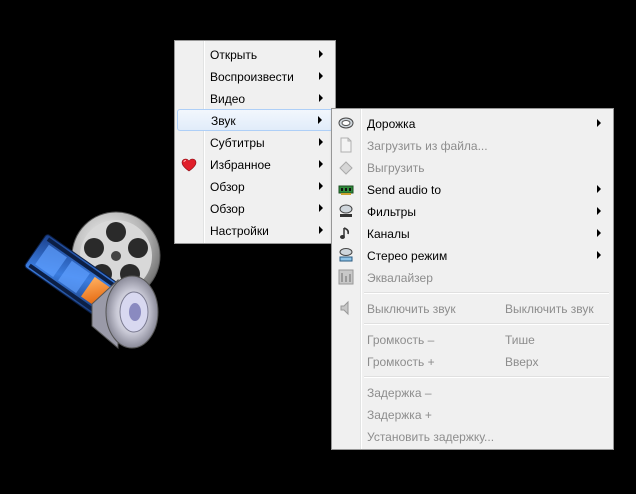  I want to click on menu-item-shortcut: Выключить звук, so click(549, 309).